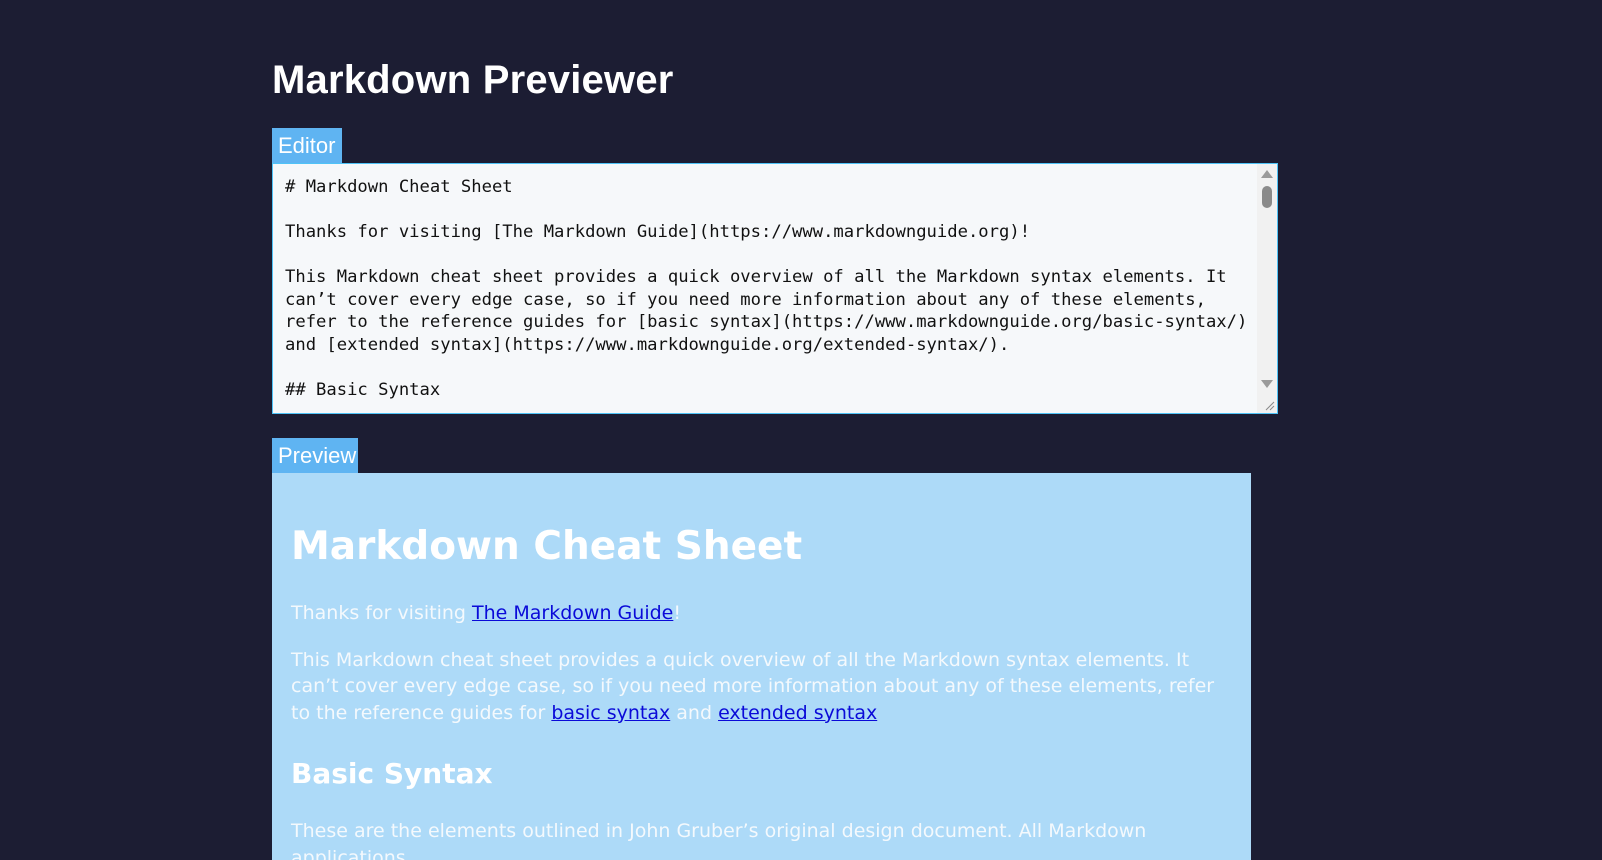  Describe the element at coordinates (1267, 197) in the screenshot. I see `scroll-thumb` at that location.